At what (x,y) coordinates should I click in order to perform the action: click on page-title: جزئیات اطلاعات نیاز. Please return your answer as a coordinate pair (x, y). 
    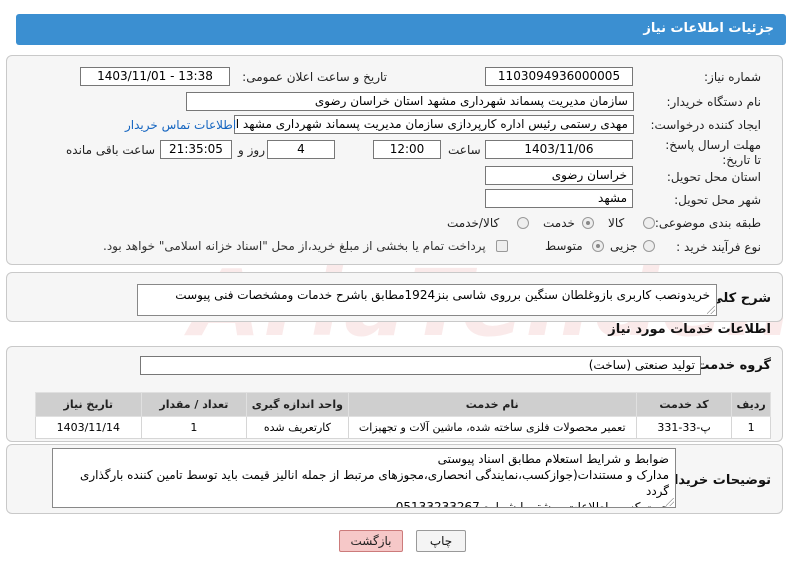
    Looking at the image, I should click on (708, 28).